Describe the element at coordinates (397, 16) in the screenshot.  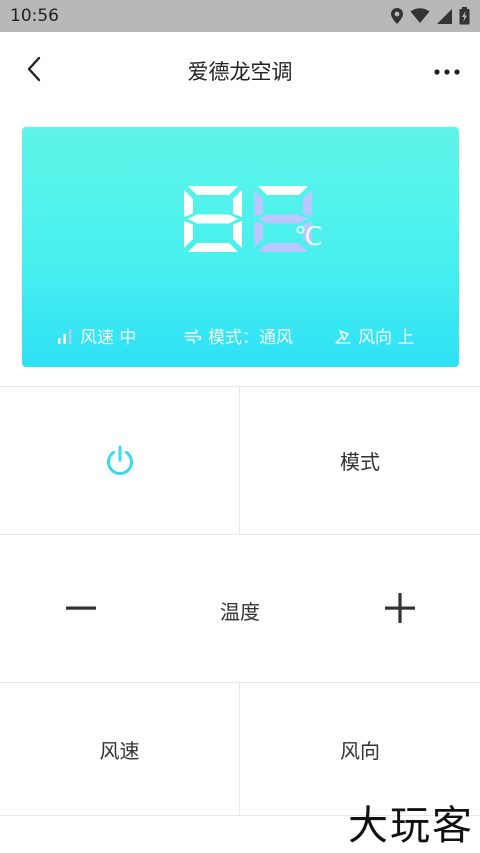
I see `location-icon` at that location.